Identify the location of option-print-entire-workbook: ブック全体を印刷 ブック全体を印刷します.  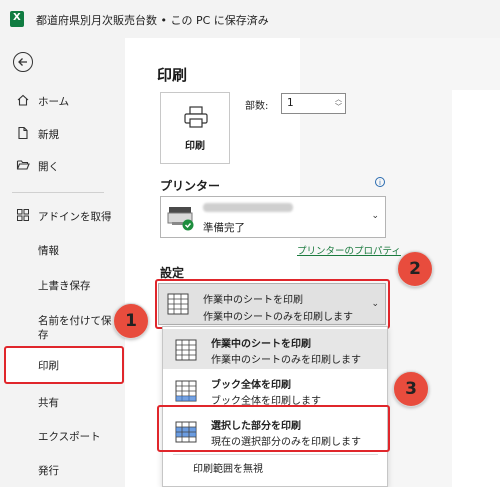
(275, 390).